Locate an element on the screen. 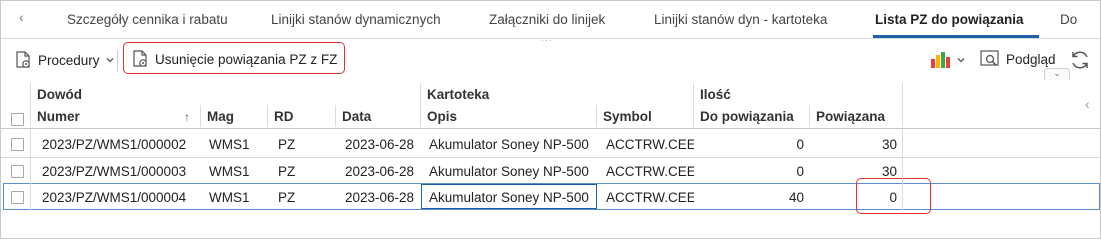 Image resolution: width=1101 pixels, height=240 pixels. refresh-button is located at coordinates (1080, 60).